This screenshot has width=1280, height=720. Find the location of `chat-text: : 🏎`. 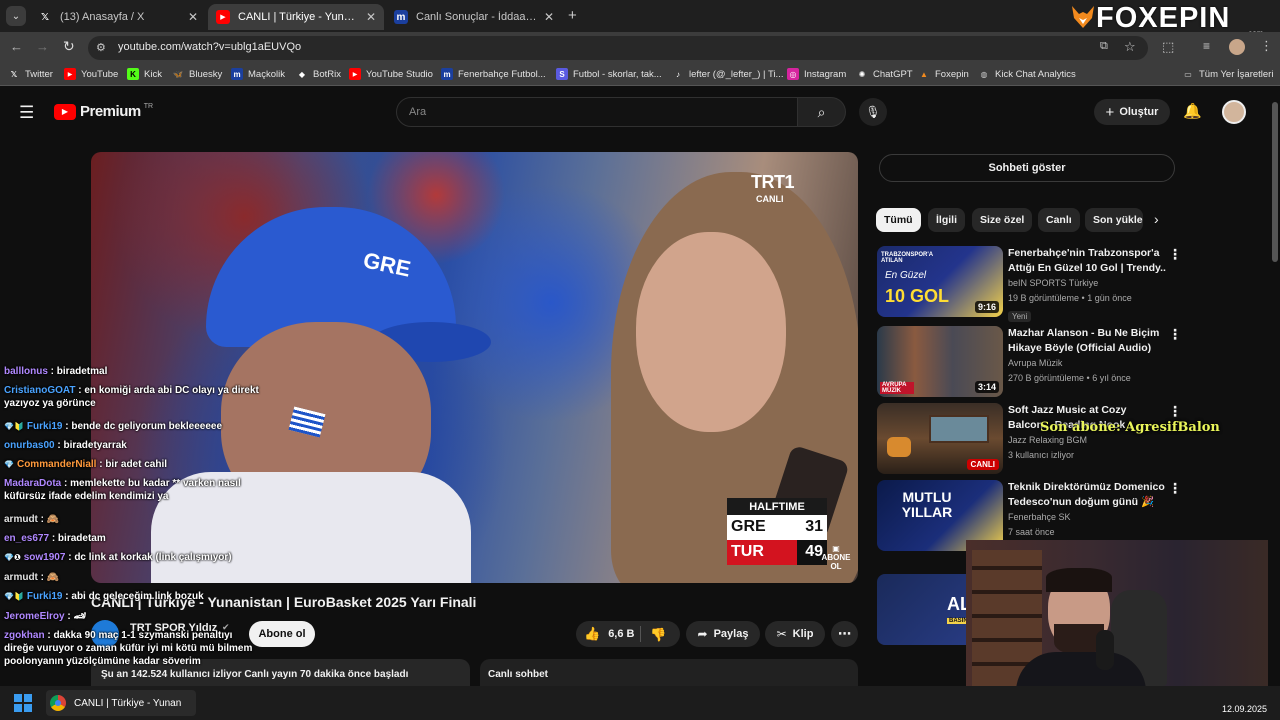

chat-text: : 🏎 is located at coordinates (75, 616).